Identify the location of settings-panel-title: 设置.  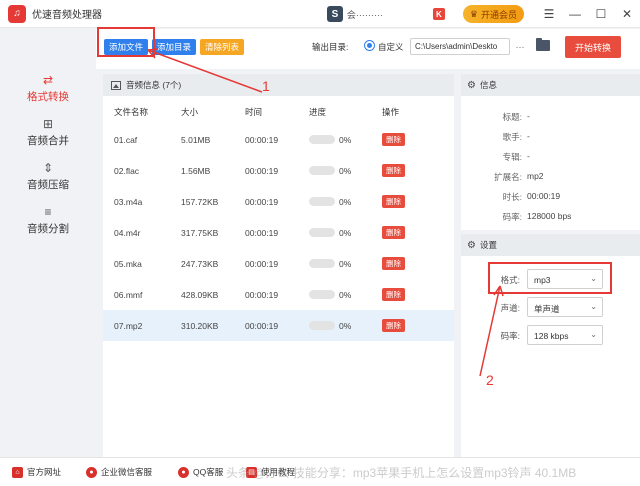
(488, 245).